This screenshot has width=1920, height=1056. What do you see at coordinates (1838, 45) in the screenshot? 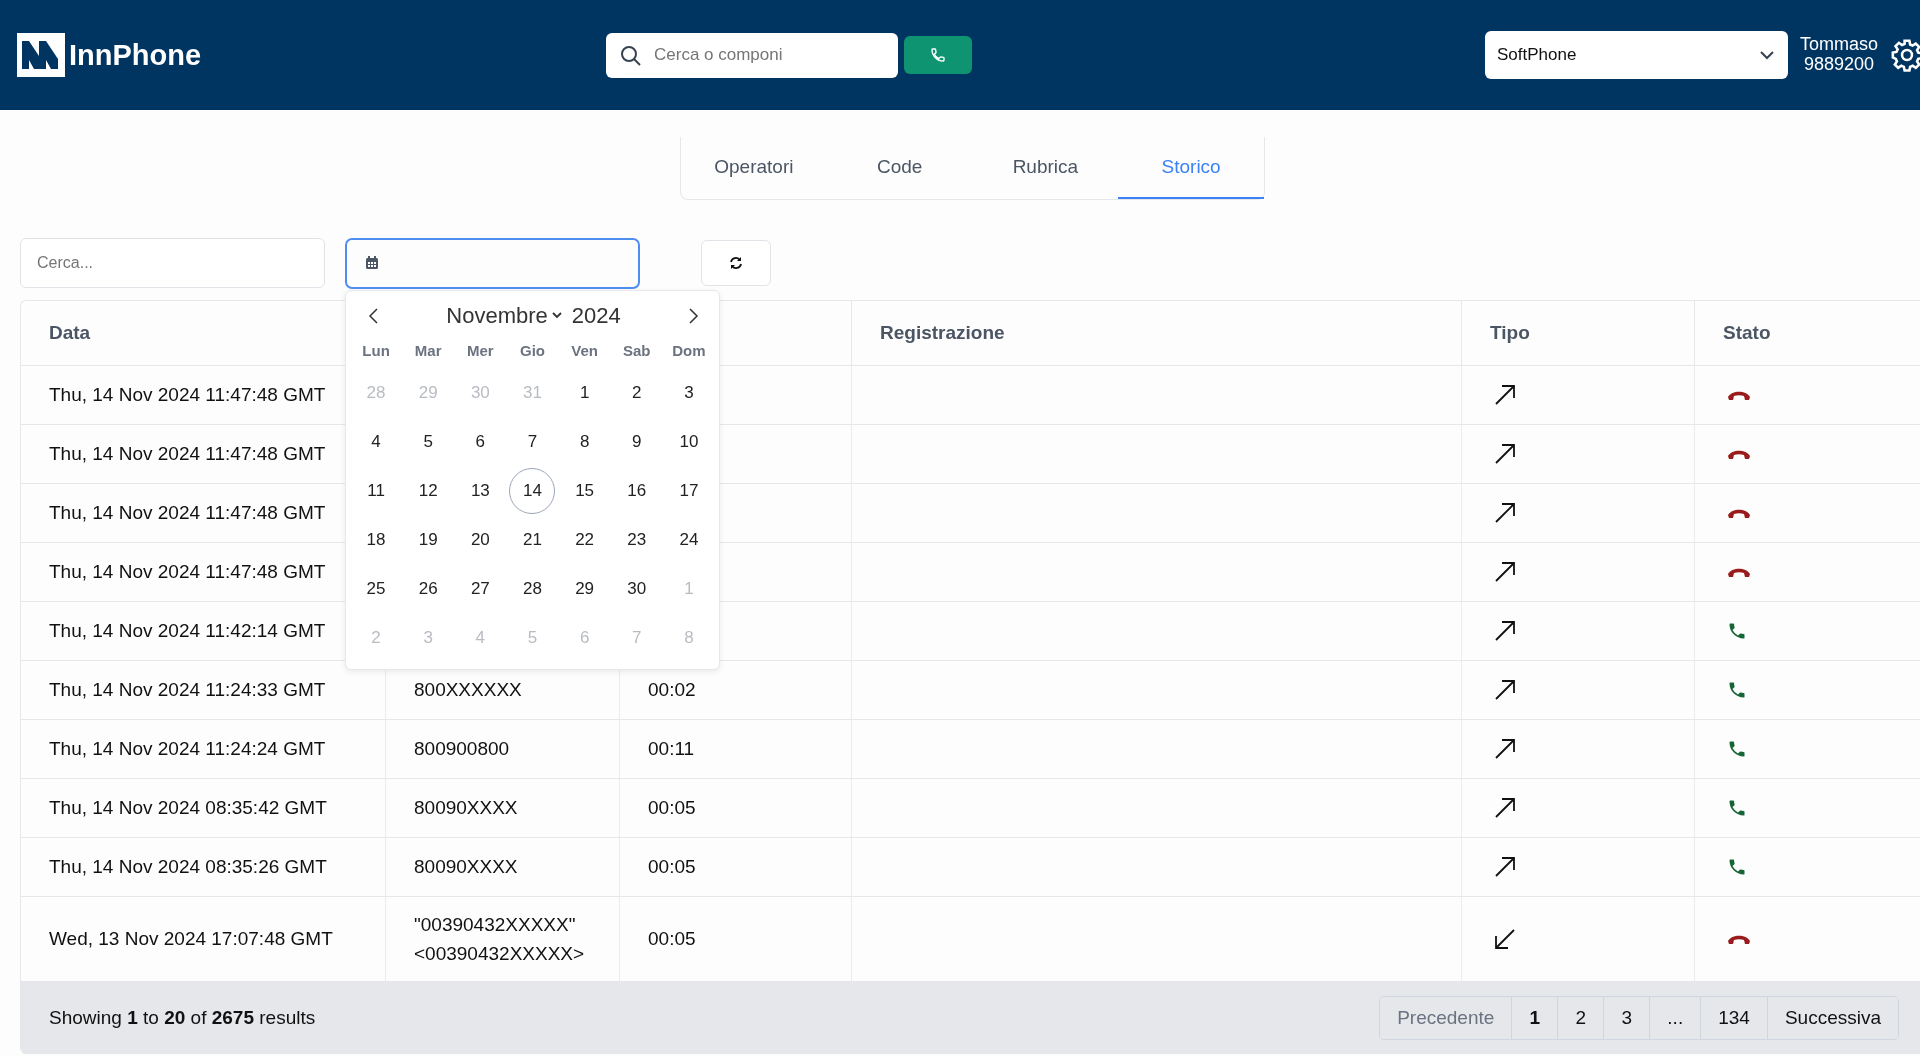
I see `user-name: Tommaso` at bounding box center [1838, 45].